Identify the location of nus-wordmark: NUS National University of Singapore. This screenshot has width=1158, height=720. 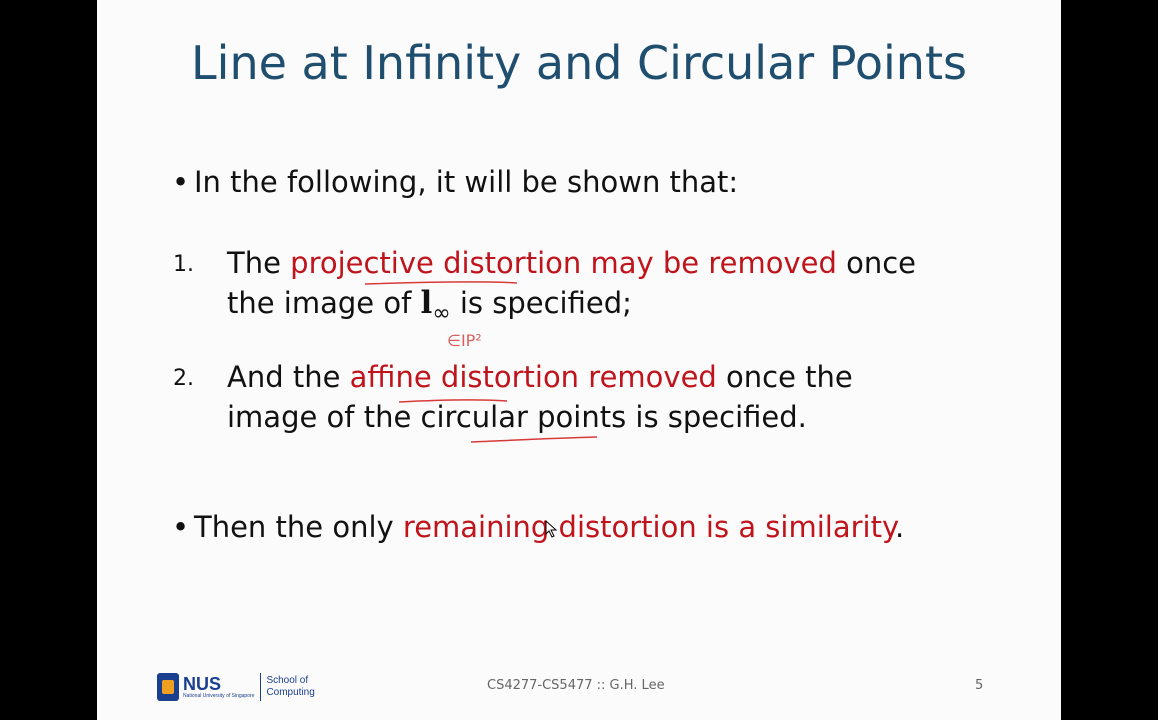
(218, 687).